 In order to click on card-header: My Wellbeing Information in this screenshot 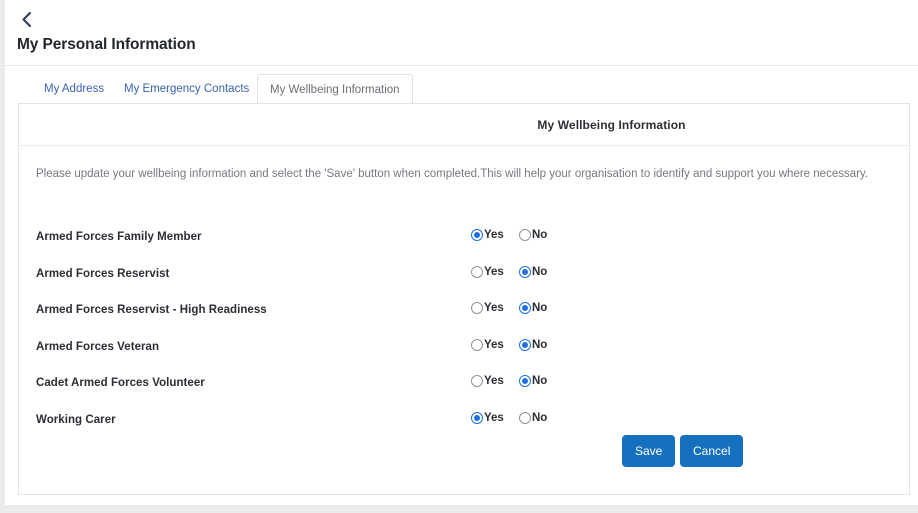, I will do `click(464, 125)`.